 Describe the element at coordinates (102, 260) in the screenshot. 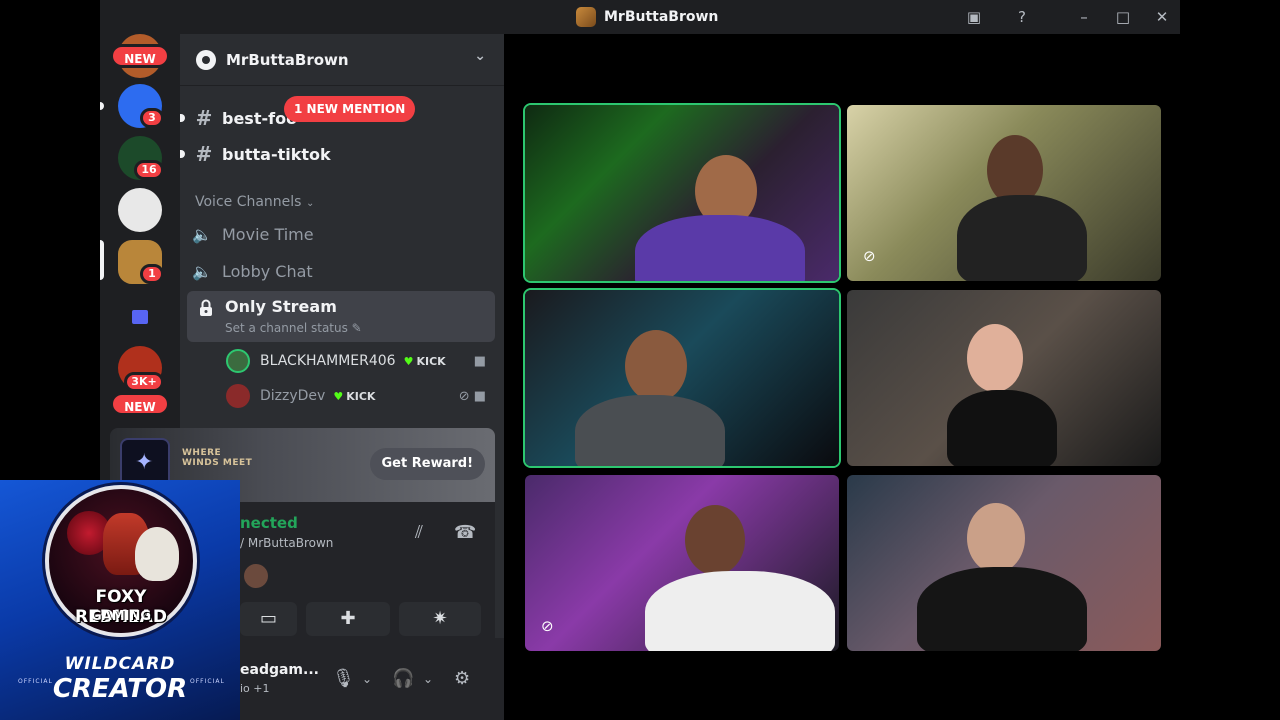

I see `selected-indicator` at that location.